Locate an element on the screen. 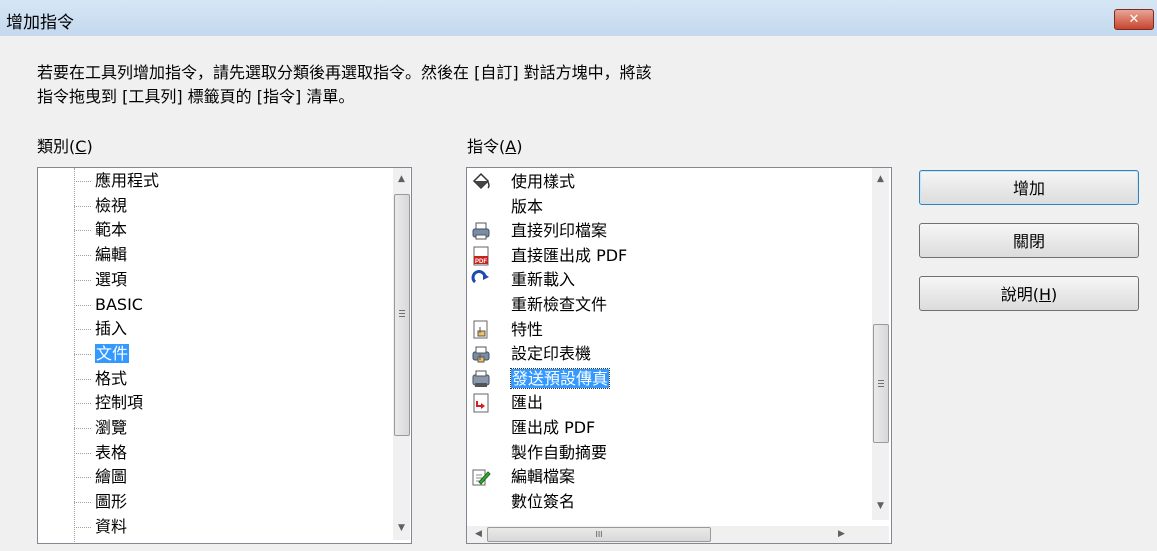  command-horizontal-scrollbar: ◀ III ▶ is located at coordinates (669, 534).